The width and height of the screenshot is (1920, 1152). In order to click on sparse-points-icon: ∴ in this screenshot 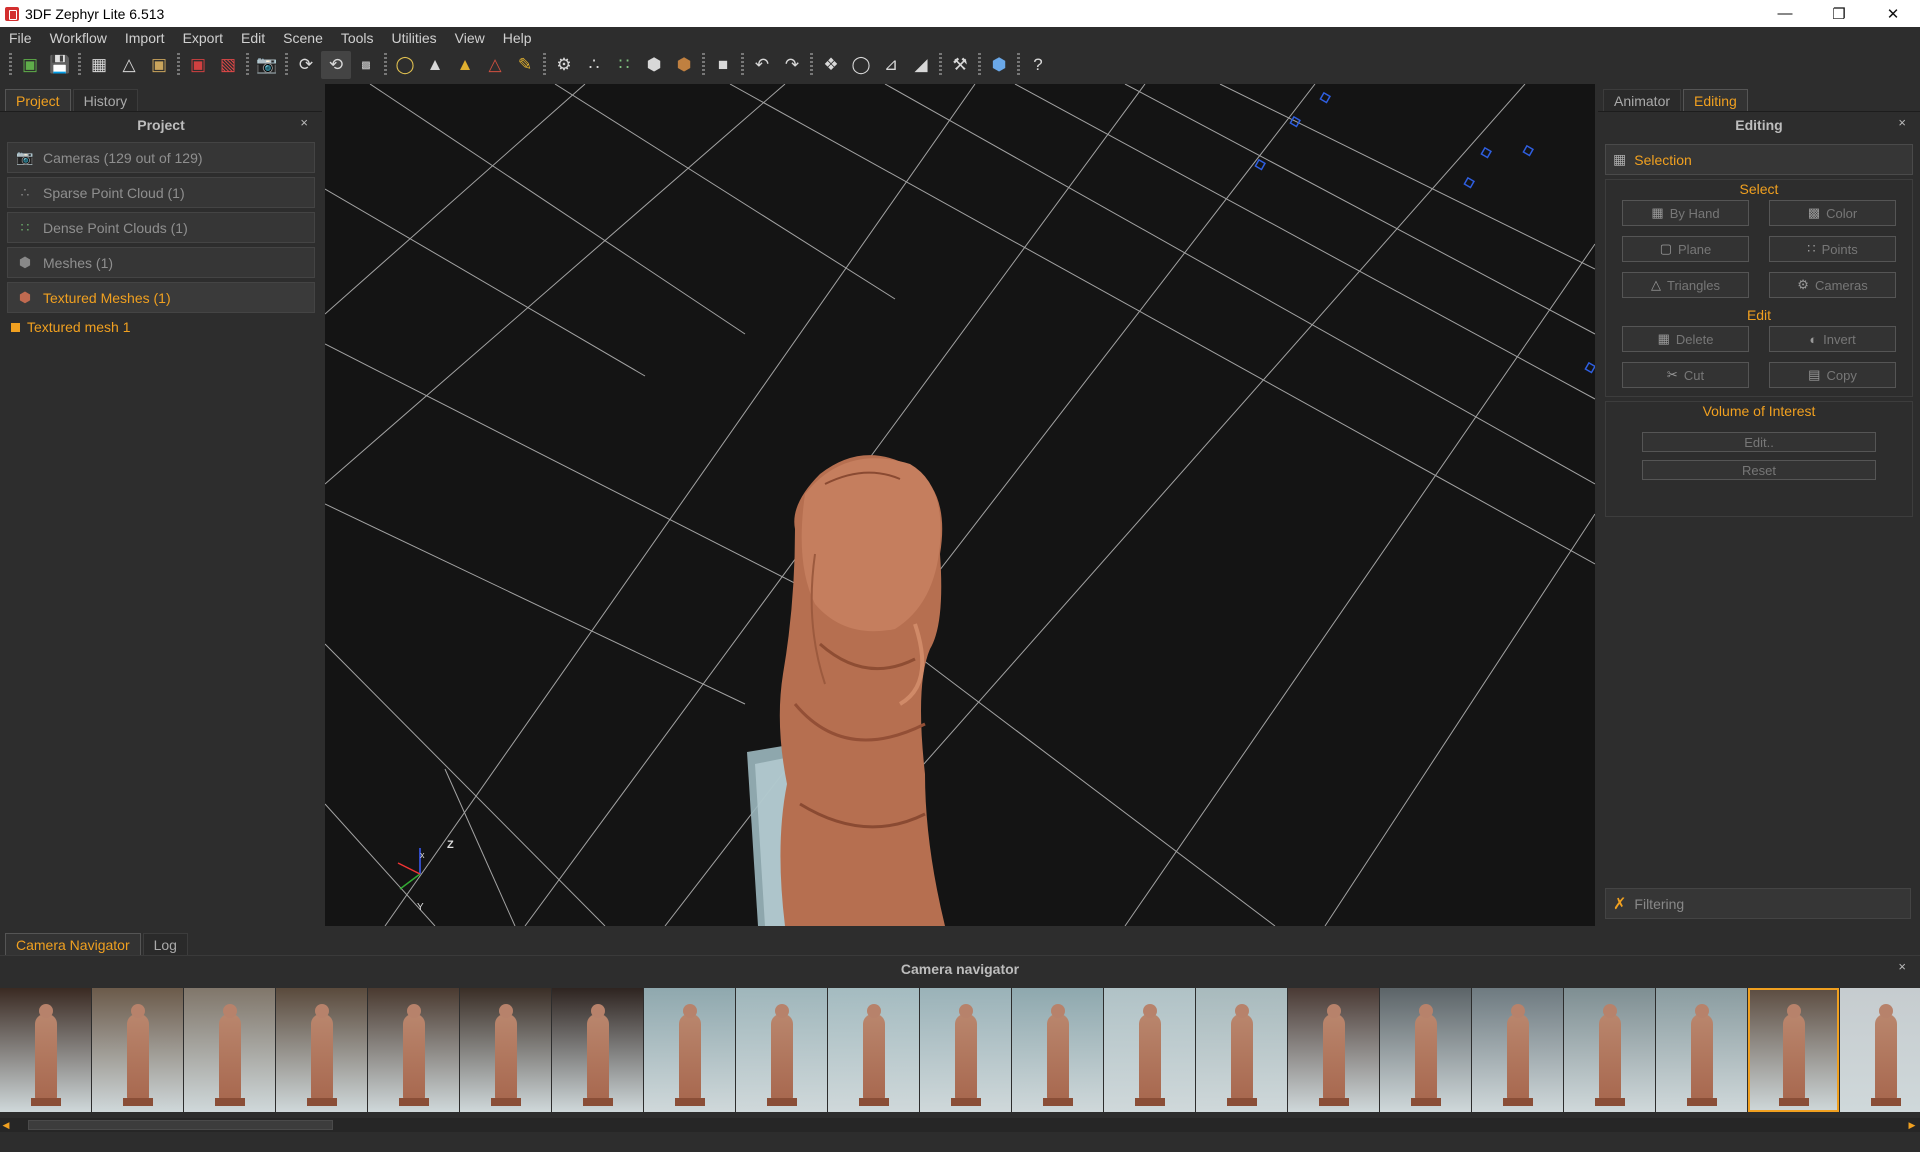, I will do `click(594, 65)`.